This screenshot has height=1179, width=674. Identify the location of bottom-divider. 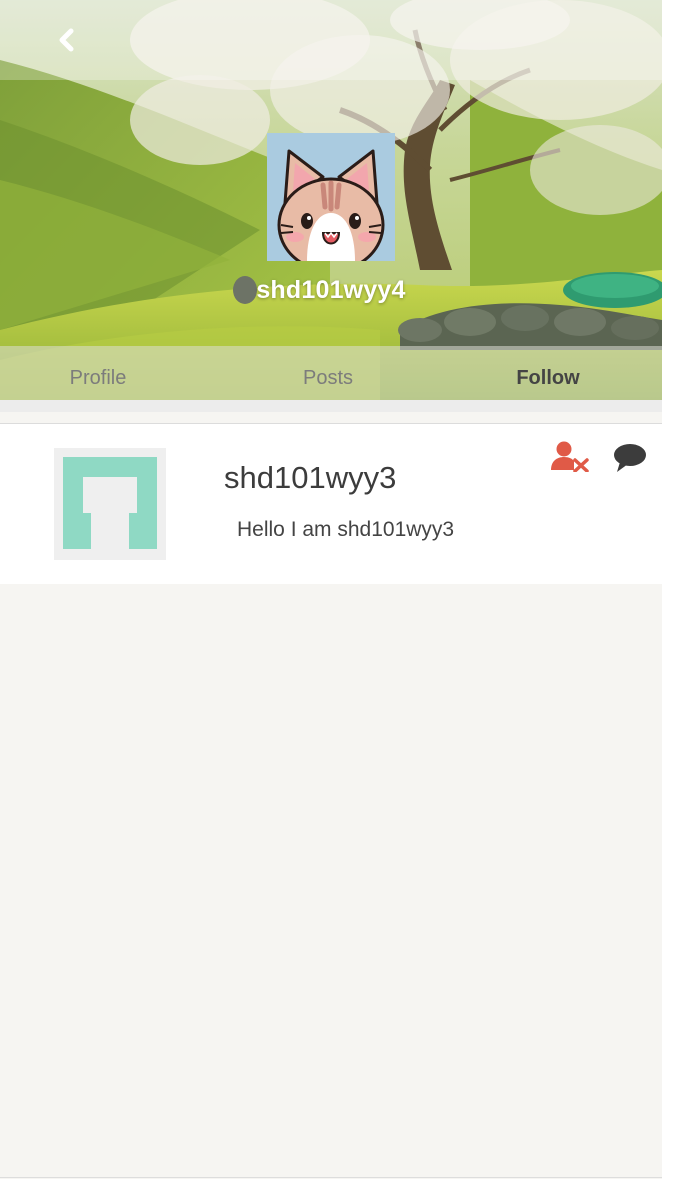
(331, 1177).